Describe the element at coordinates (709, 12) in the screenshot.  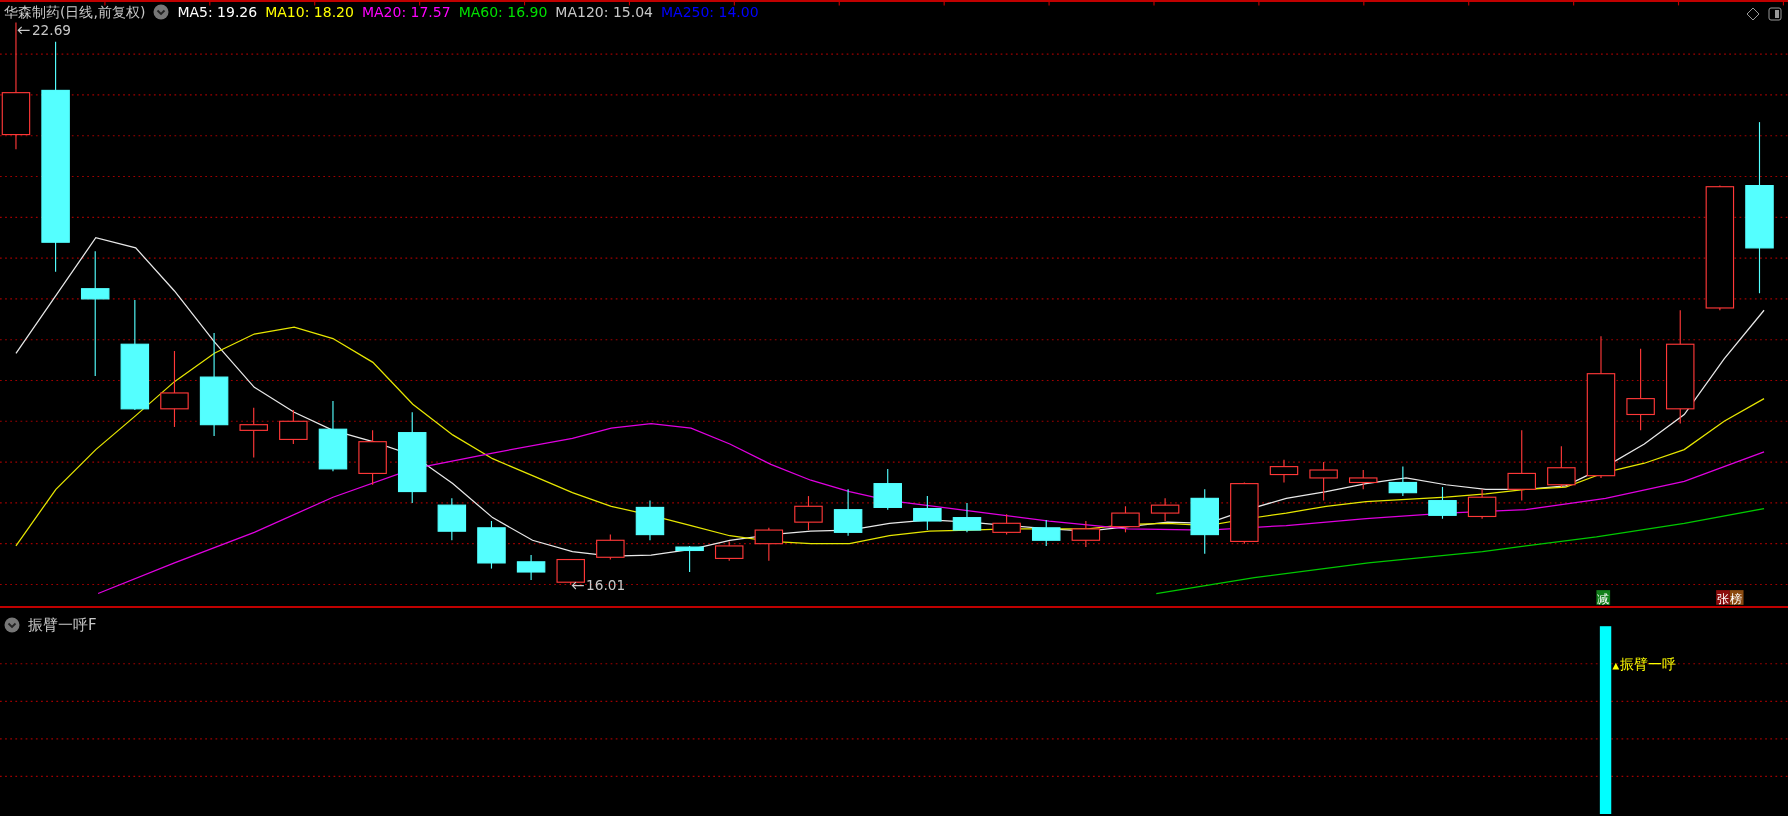
I see `moving-average-value: MA250: 14.00` at that location.